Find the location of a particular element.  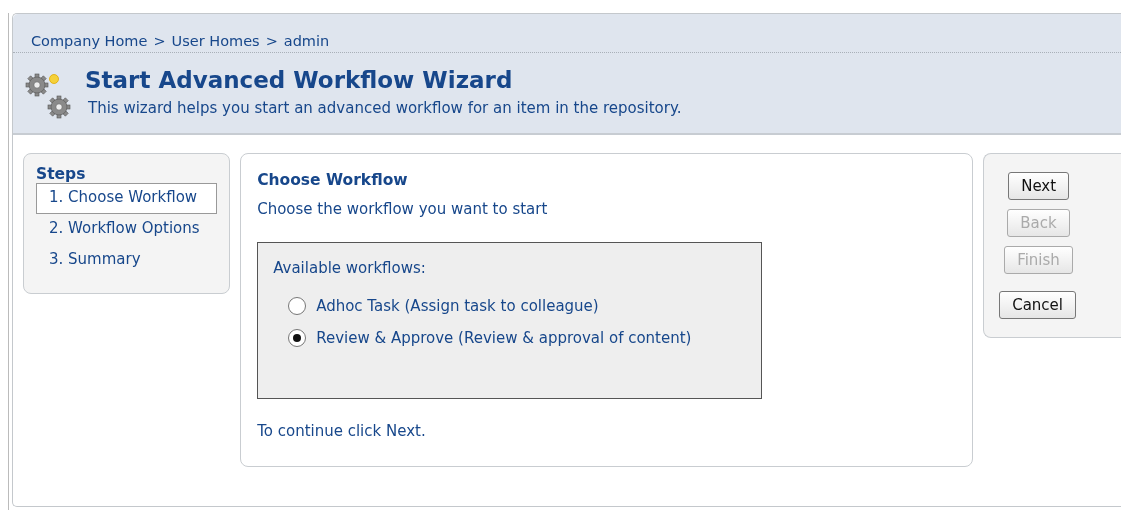

option-label: Review & Approve (Review & approval of content) is located at coordinates (504, 338).